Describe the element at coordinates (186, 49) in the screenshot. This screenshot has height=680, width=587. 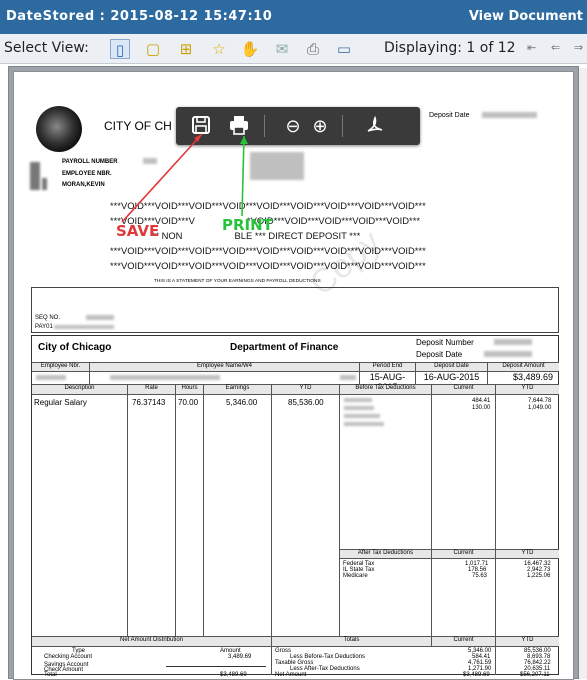
I see `add-icon: ⊞` at that location.